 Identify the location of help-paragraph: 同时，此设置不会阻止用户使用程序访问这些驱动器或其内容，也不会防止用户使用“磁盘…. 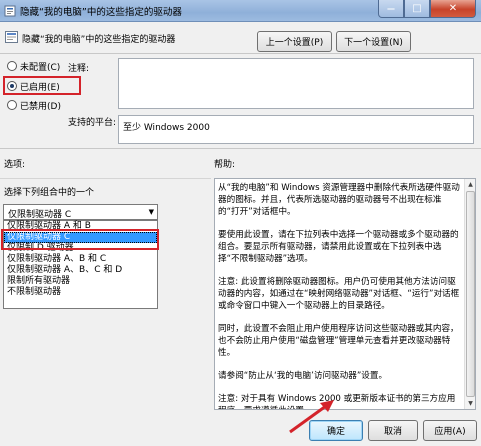
(338, 341).